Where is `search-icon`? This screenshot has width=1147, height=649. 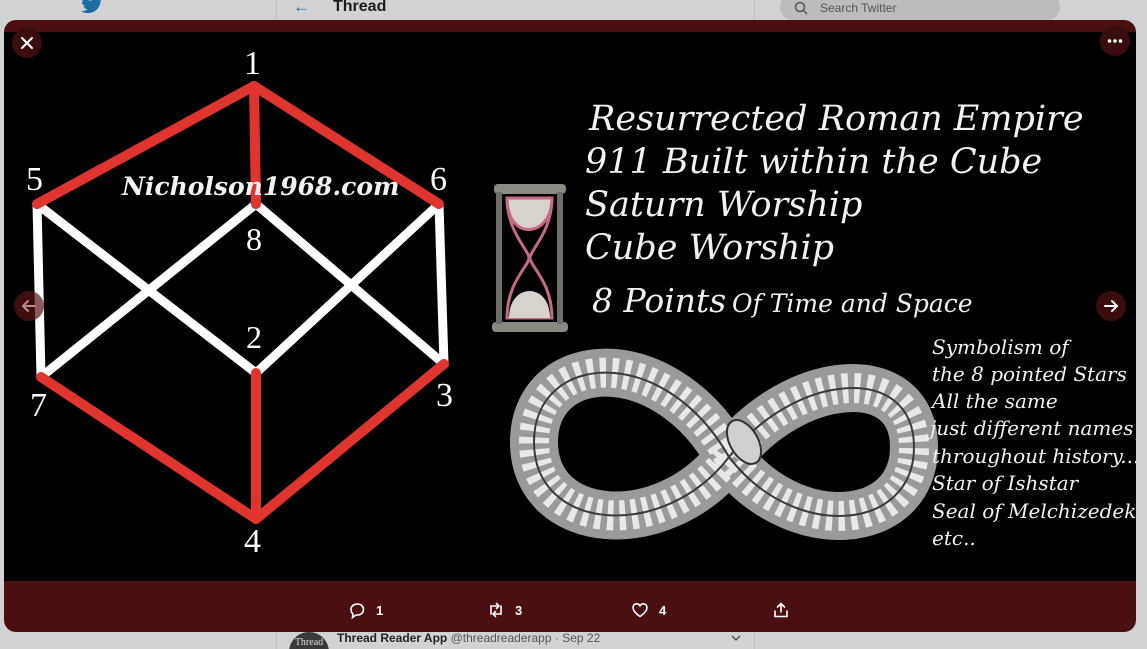 search-icon is located at coordinates (801, 8).